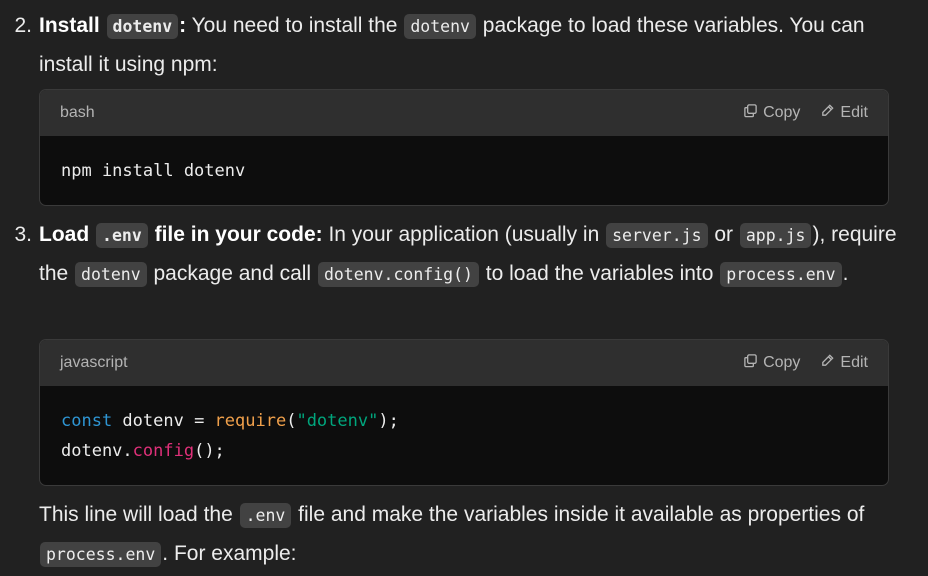  What do you see at coordinates (139, 514) in the screenshot?
I see `body-text: This line will load the` at bounding box center [139, 514].